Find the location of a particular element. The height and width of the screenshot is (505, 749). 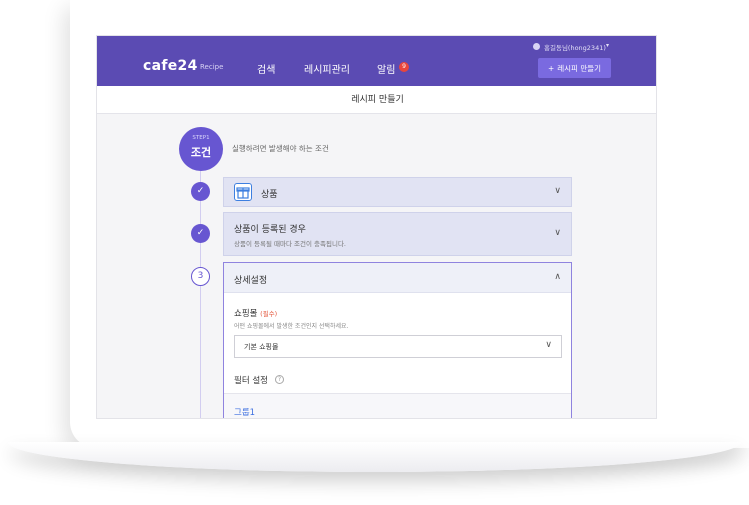

help-icon: ? is located at coordinates (279, 379).